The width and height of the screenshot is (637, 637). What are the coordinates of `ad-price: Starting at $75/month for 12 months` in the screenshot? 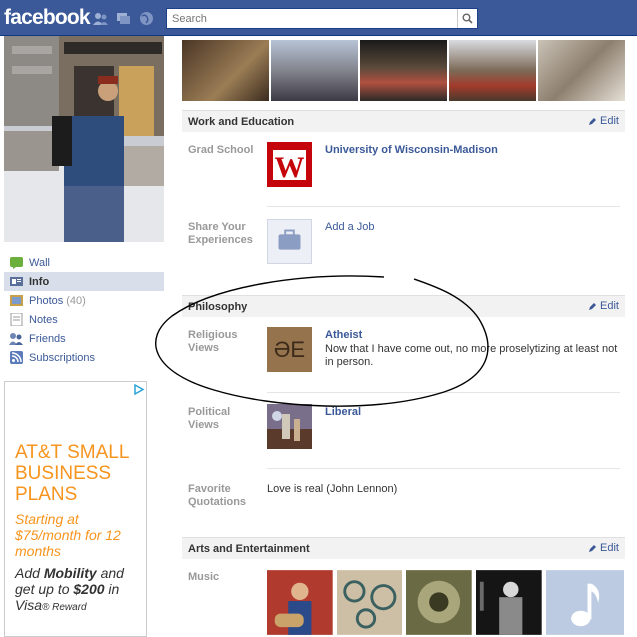 It's located at (68, 535).